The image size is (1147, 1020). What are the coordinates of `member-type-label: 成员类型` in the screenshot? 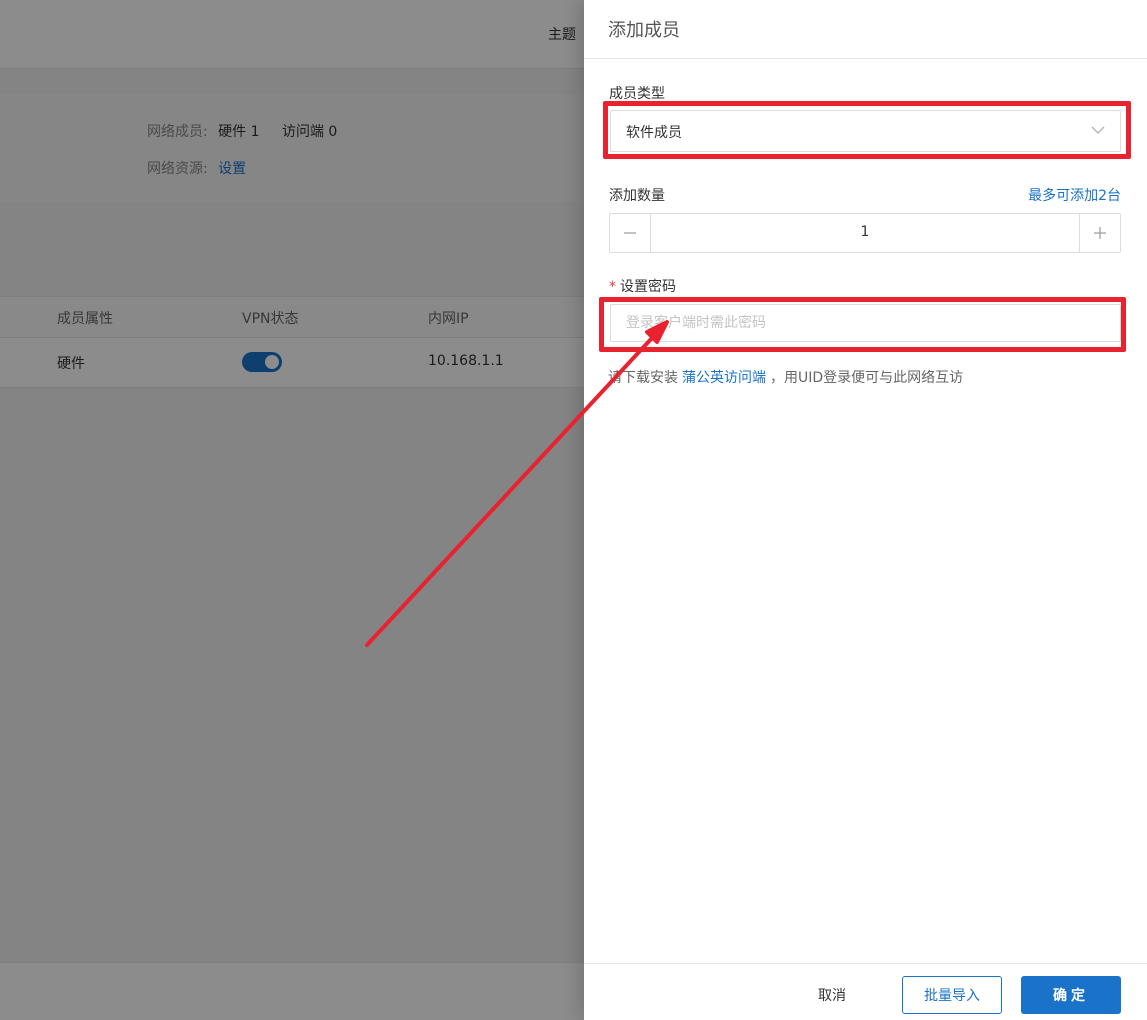 It's located at (637, 94).